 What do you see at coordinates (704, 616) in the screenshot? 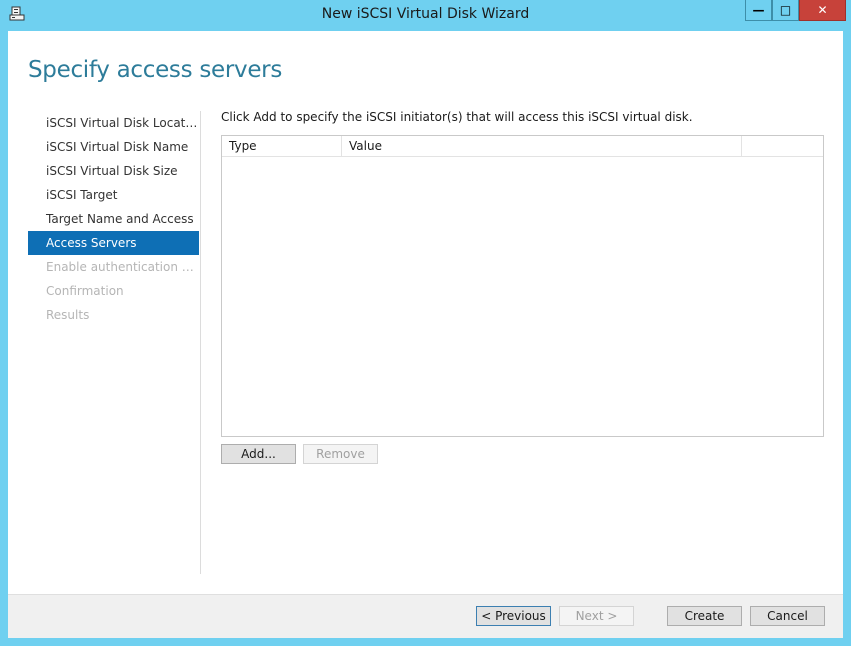
I see `create-button: Create` at bounding box center [704, 616].